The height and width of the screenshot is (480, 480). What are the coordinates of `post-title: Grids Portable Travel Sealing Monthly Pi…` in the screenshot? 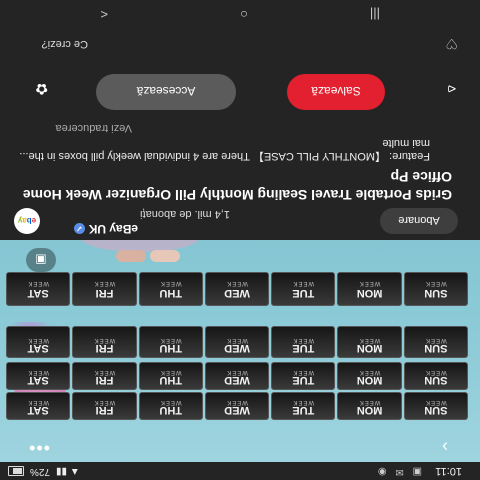 It's located at (237, 186).